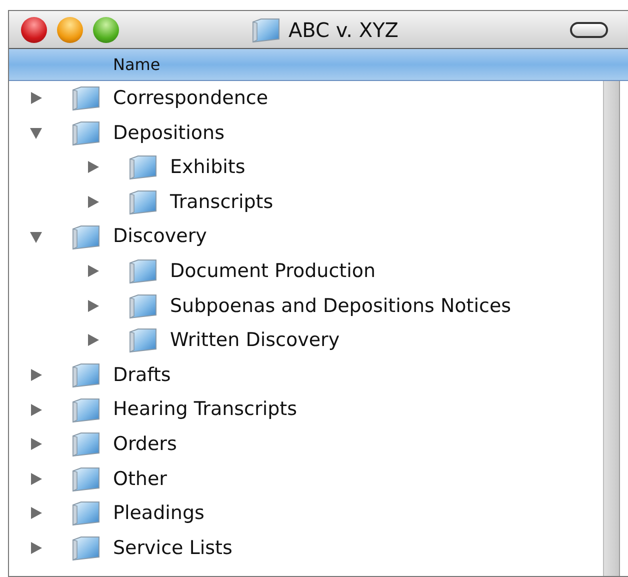 This screenshot has height=577, width=628. I want to click on folder-name: Exhibits, so click(208, 167).